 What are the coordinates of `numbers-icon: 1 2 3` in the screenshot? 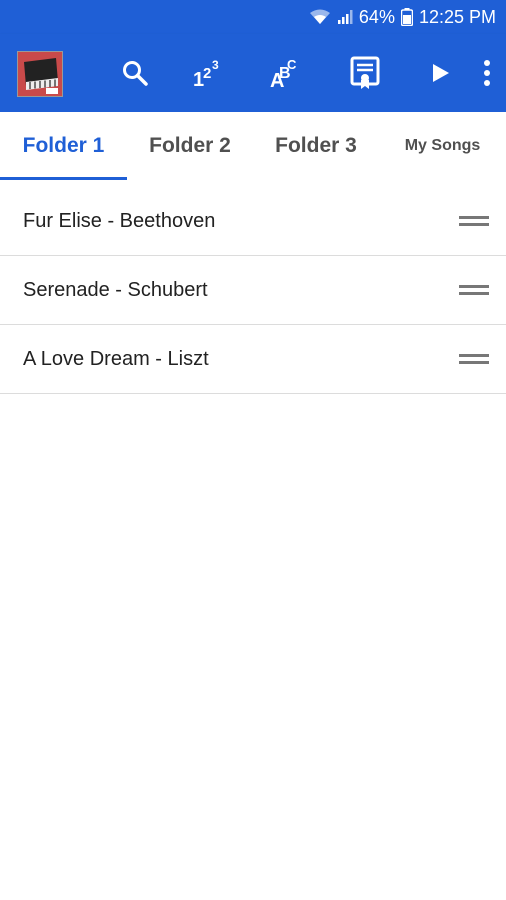 It's located at (207, 73).